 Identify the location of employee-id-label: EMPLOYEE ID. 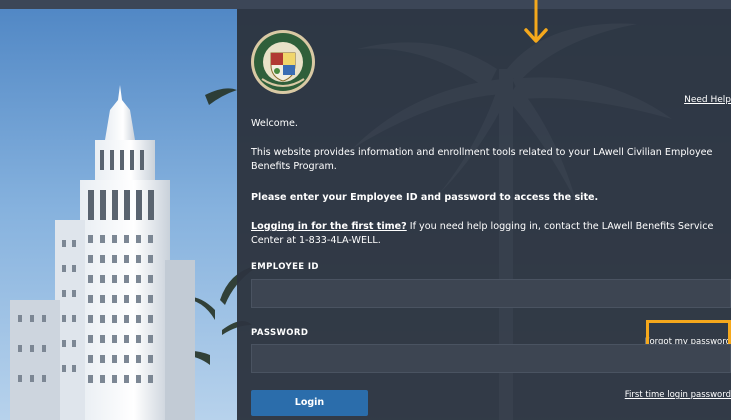
(285, 267).